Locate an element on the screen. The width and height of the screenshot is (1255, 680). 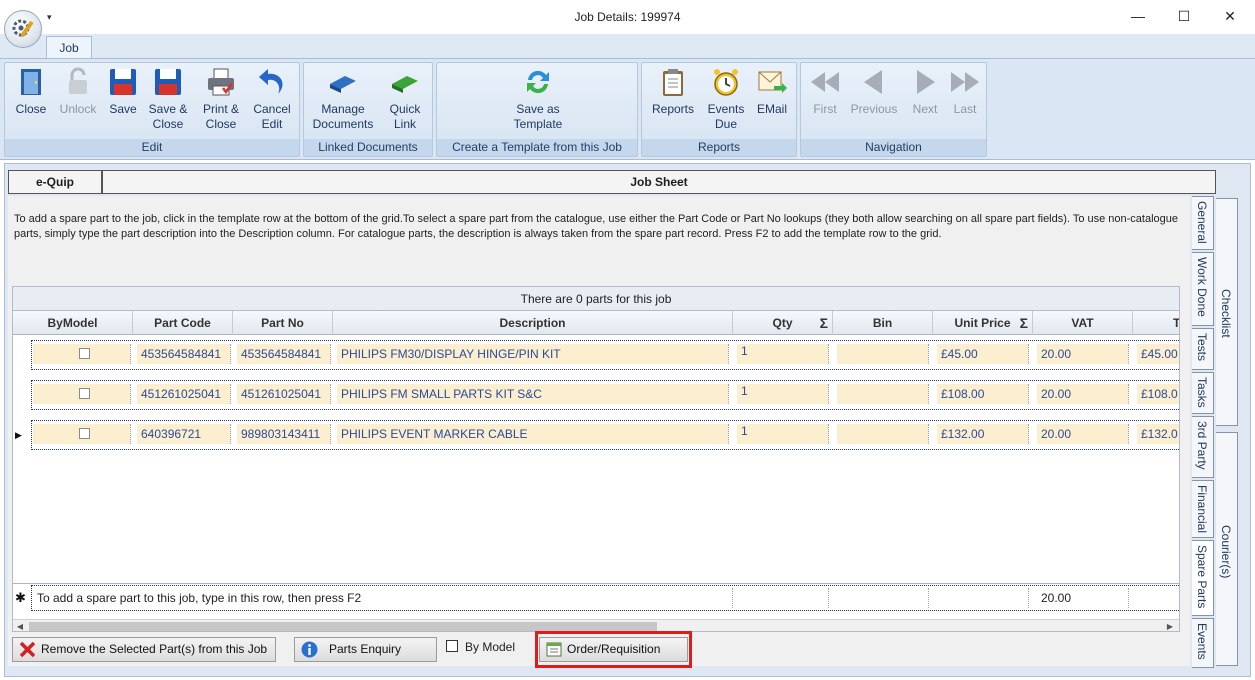
email-button: EMail is located at coordinates (772, 91).